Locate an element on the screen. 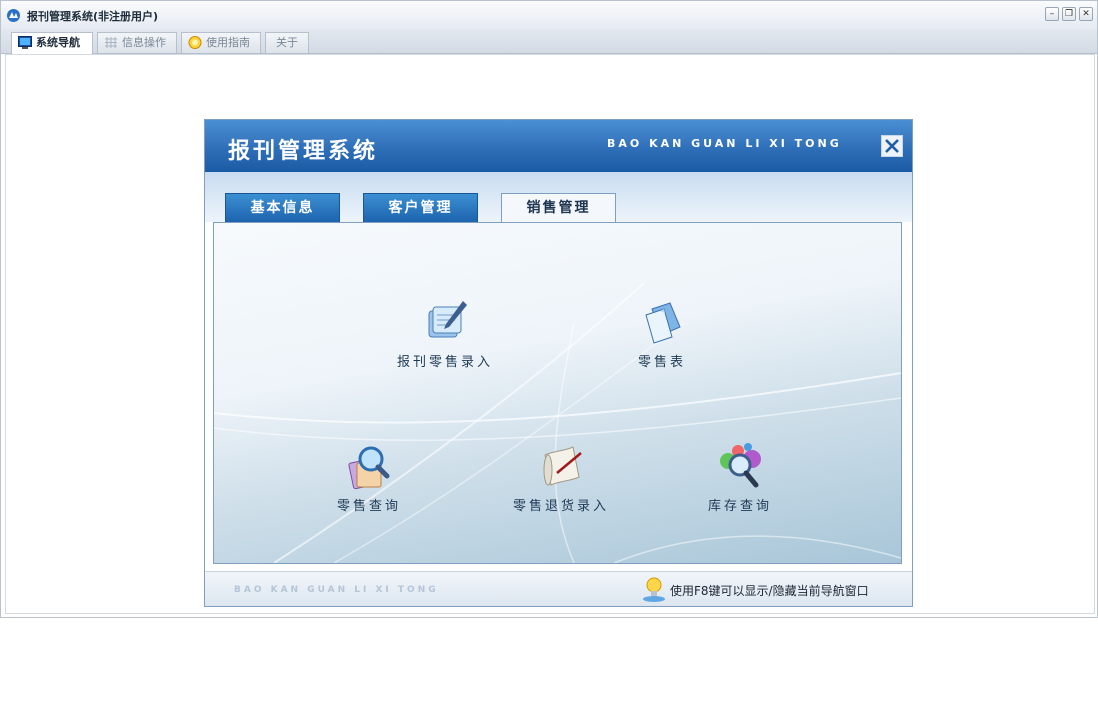 The image size is (1098, 716). function-label: 报刊零售录入 is located at coordinates (444, 362).